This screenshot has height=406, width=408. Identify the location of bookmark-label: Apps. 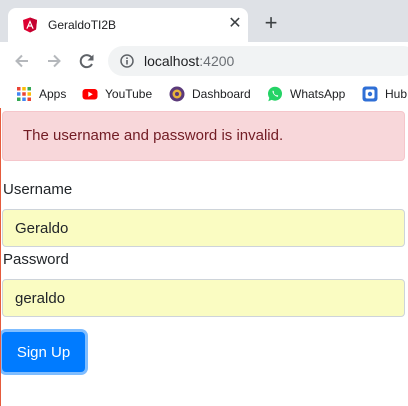
(53, 94).